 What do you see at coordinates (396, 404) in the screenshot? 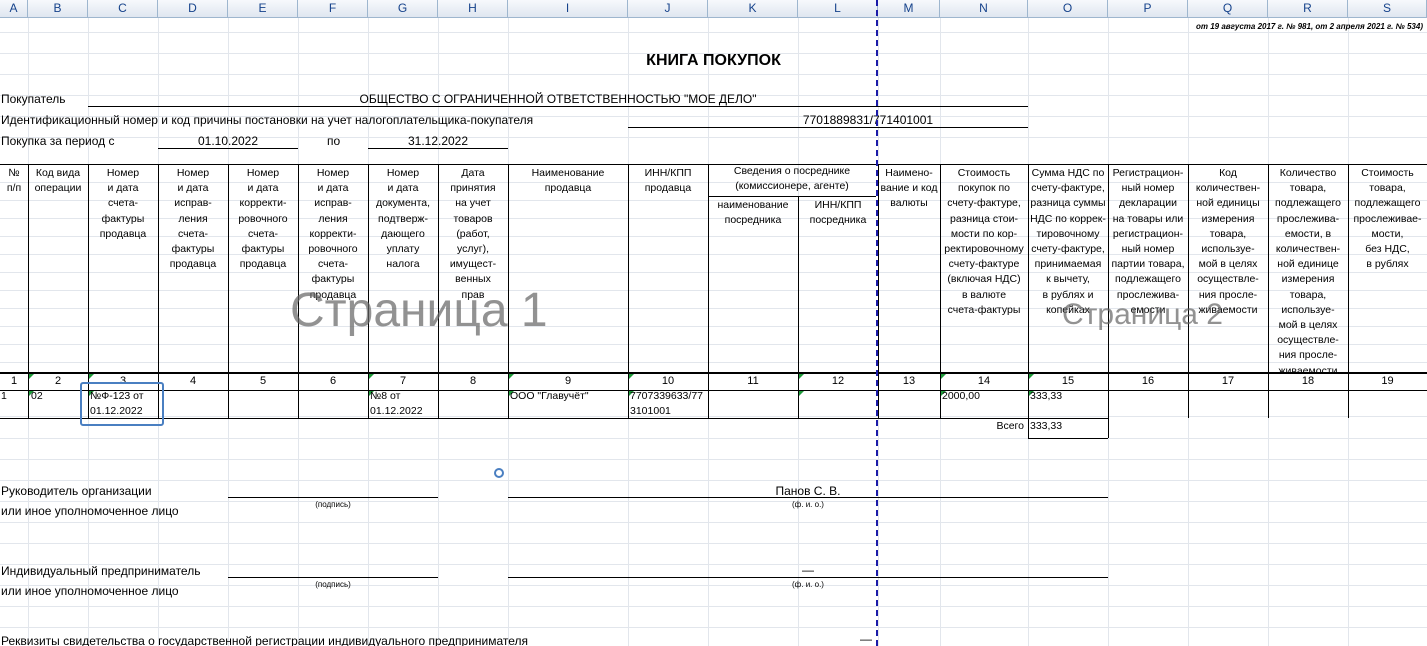
I see `payment-doc-cell: №8 от 01.12.2022` at bounding box center [396, 404].